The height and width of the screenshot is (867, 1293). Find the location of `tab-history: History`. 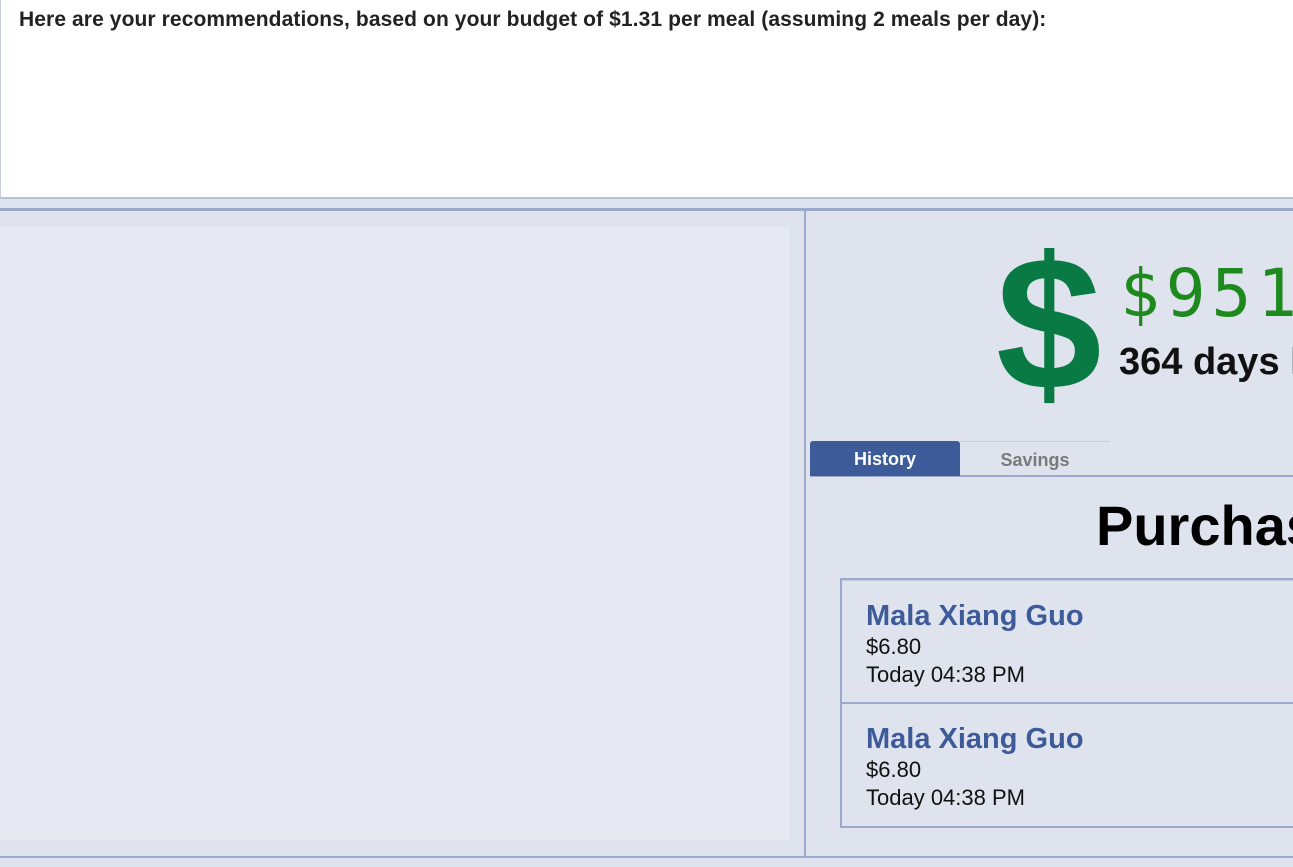

tab-history: History is located at coordinates (885, 458).